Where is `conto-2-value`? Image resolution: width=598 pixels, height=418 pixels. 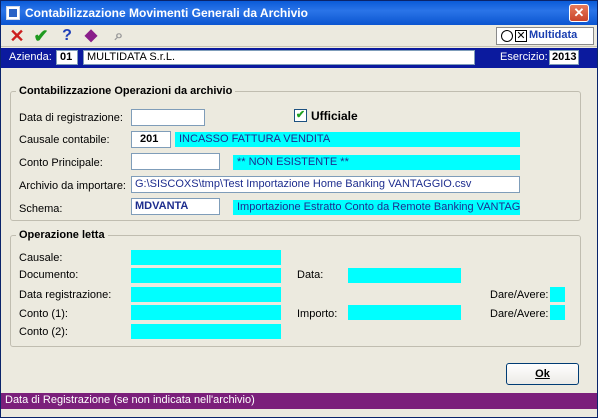
conto-2-value is located at coordinates (206, 331).